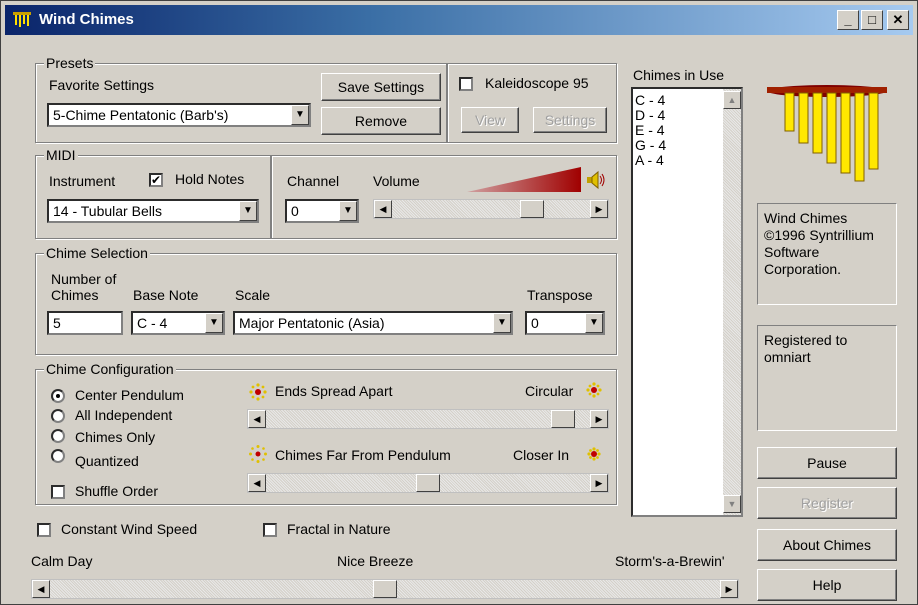 The image size is (918, 605). Describe the element at coordinates (313, 181) in the screenshot. I see `channel-label: Channel` at that location.